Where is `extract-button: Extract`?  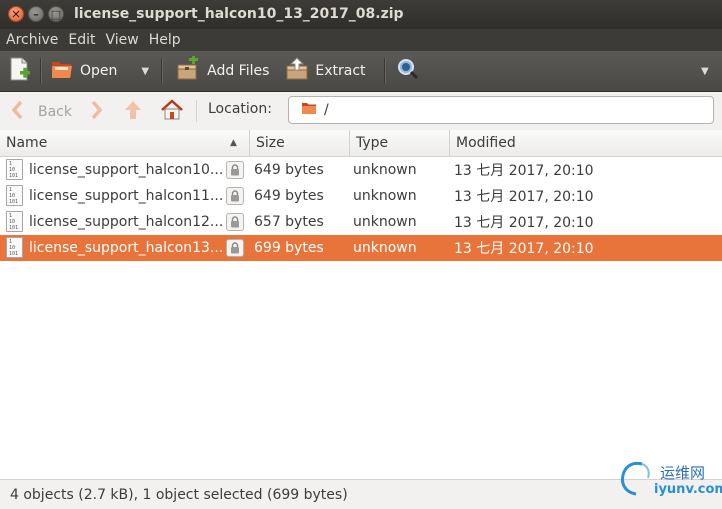
extract-button: Extract is located at coordinates (325, 71).